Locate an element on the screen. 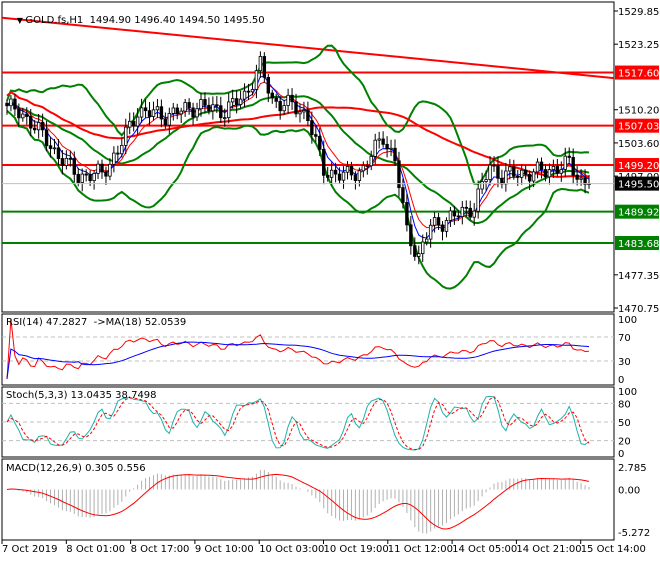  open-value: 1494.90 is located at coordinates (110, 20).